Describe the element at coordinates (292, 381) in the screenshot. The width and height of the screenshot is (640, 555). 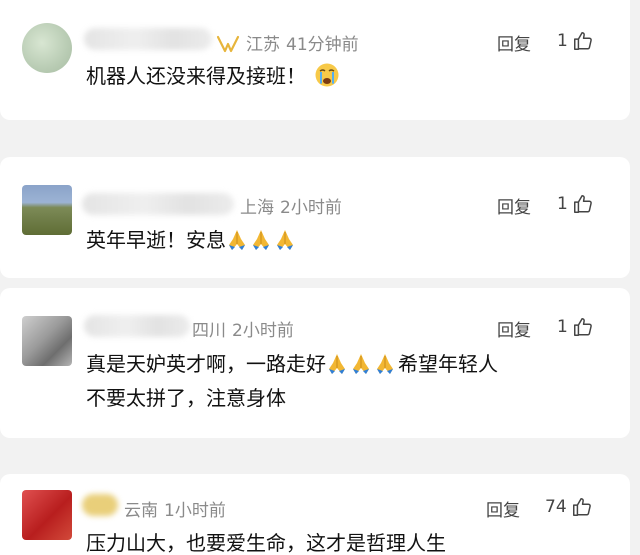
I see `comment-text: 真是天妒英才啊，一路走好 希望年轻人 不要太拼了，注意身体` at that location.